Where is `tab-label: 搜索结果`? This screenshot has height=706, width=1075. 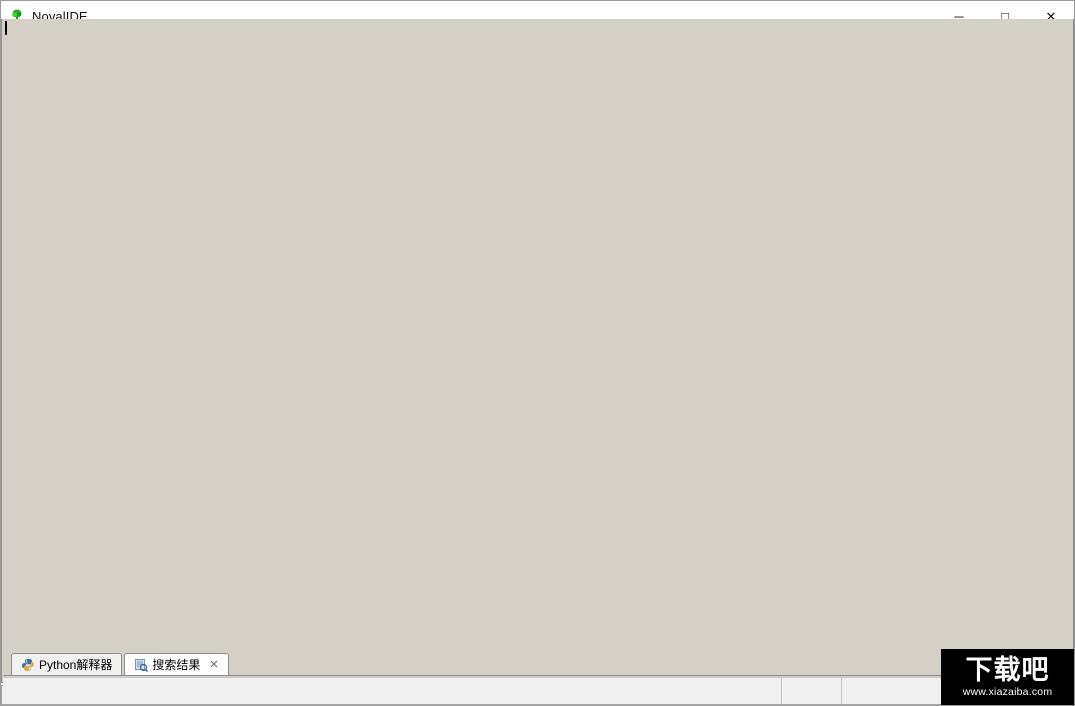 tab-label: 搜索结果 is located at coordinates (176, 665).